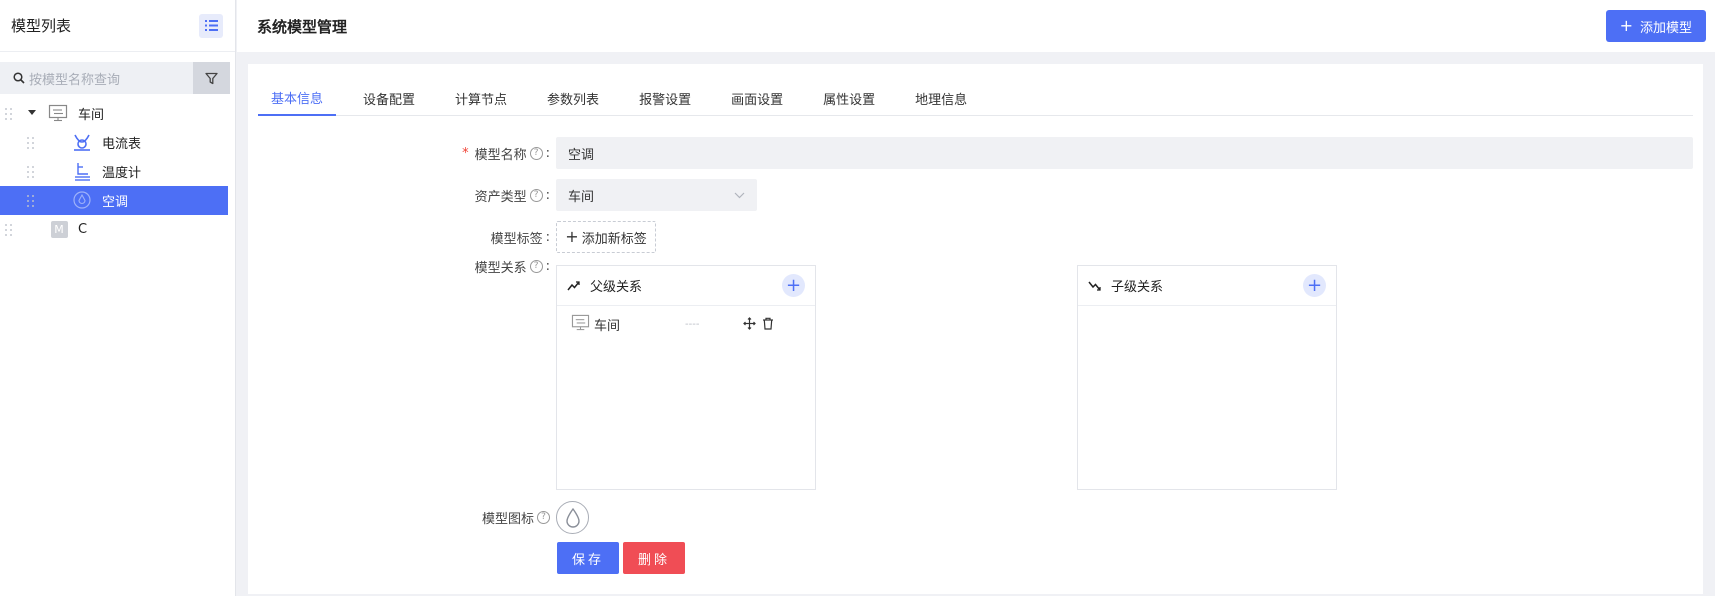  I want to click on child-relation-panel: 子级关系 +, so click(1207, 377).